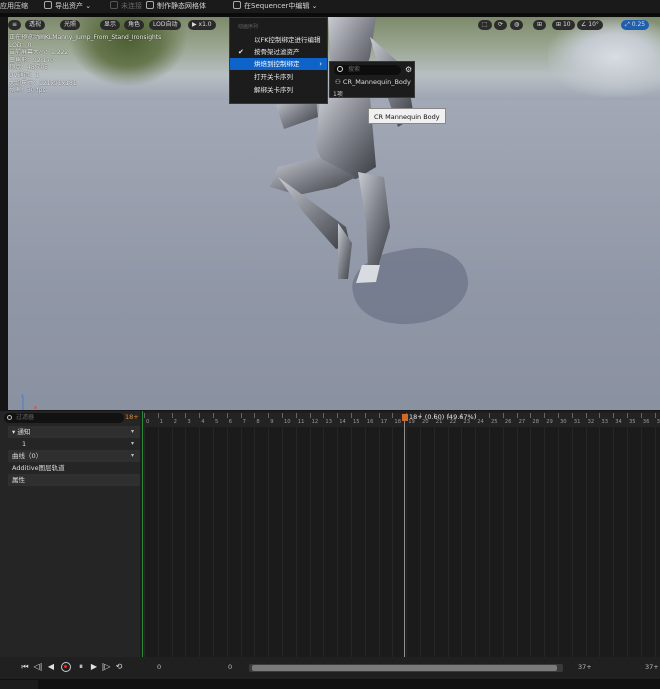 This screenshot has height=689, width=660. I want to click on playhead-line, so click(404, 536).